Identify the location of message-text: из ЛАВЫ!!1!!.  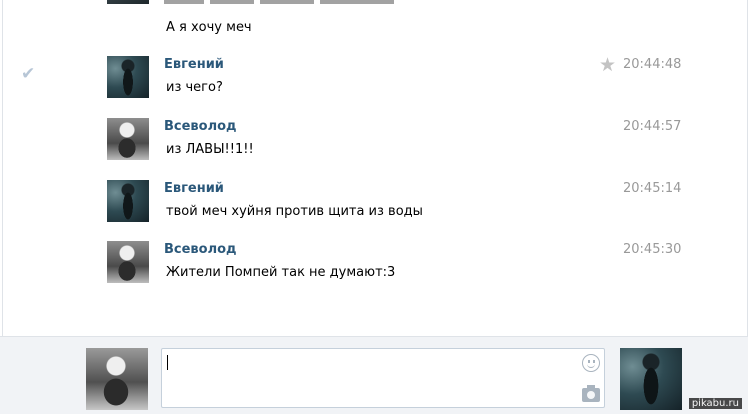
(210, 149).